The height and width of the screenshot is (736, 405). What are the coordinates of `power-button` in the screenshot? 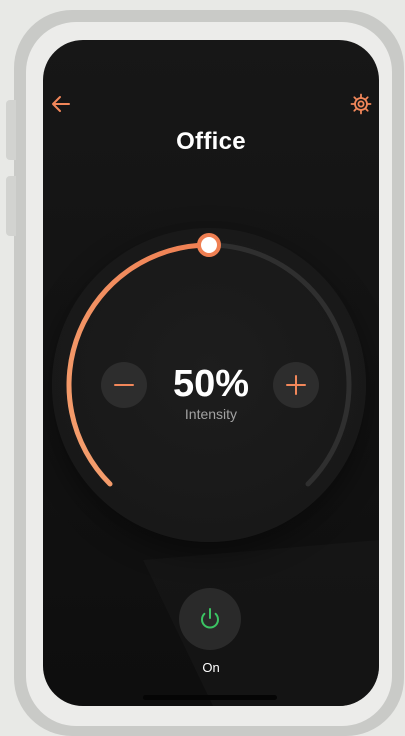 It's located at (210, 619).